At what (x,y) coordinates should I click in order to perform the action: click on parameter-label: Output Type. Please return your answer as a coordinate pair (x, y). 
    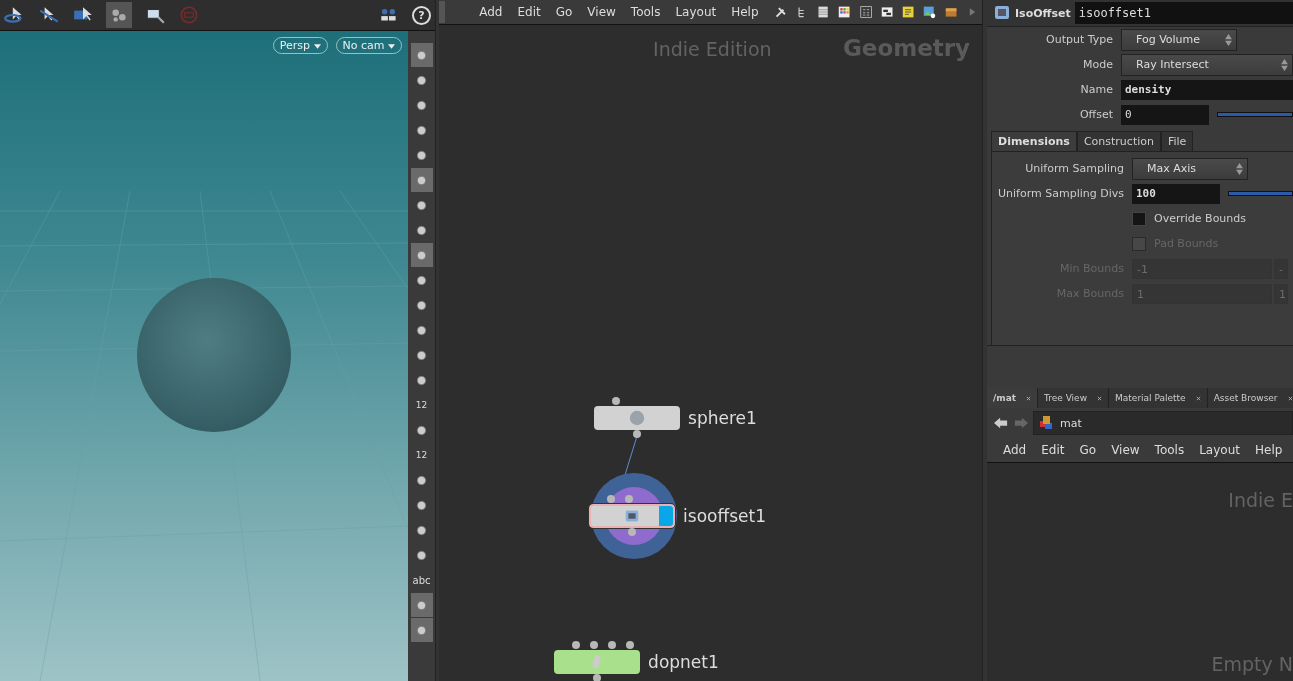
    Looking at the image, I should click on (1079, 39).